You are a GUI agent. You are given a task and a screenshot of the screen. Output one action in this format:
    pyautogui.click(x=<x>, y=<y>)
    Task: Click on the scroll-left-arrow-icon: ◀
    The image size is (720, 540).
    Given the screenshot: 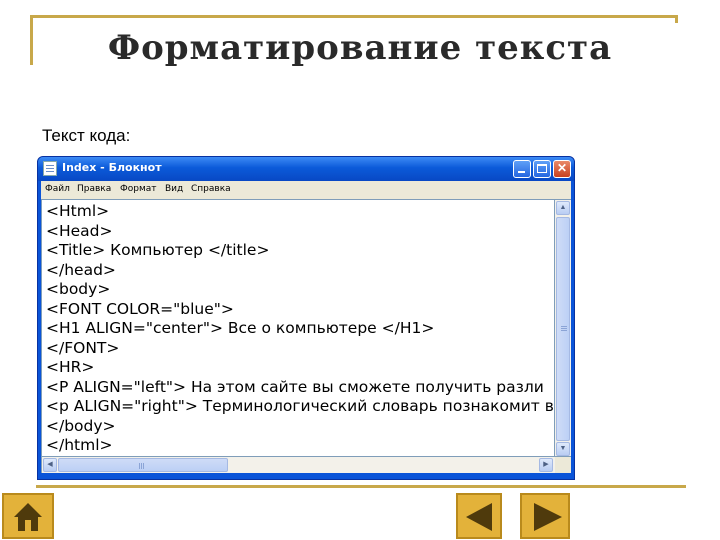 What is the action you would take?
    pyautogui.click(x=50, y=465)
    